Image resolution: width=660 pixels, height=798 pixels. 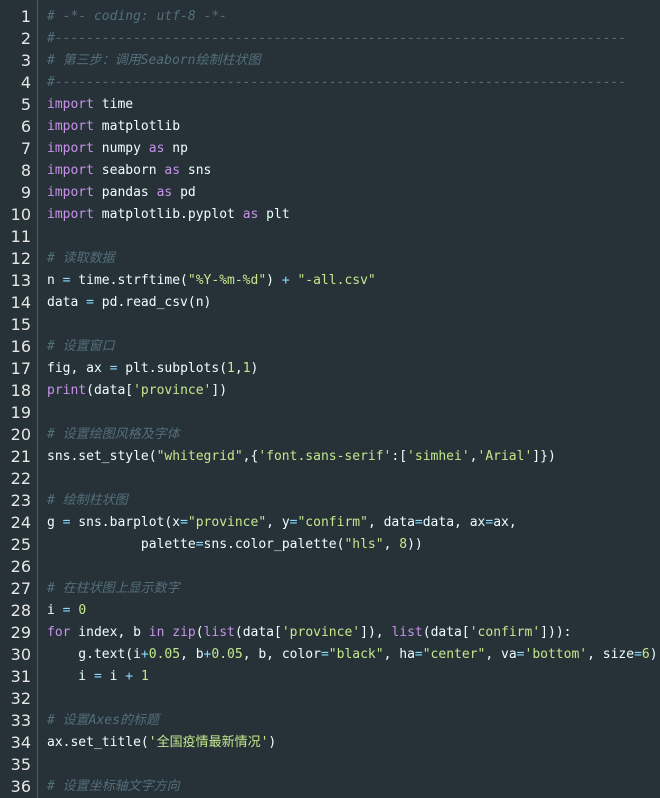 What do you see at coordinates (152, 302) in the screenshot?
I see `code-token: pd.read_csv(n)` at bounding box center [152, 302].